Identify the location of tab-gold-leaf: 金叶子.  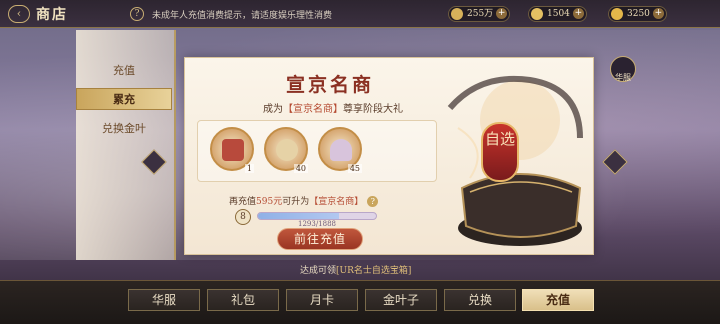
(401, 300).